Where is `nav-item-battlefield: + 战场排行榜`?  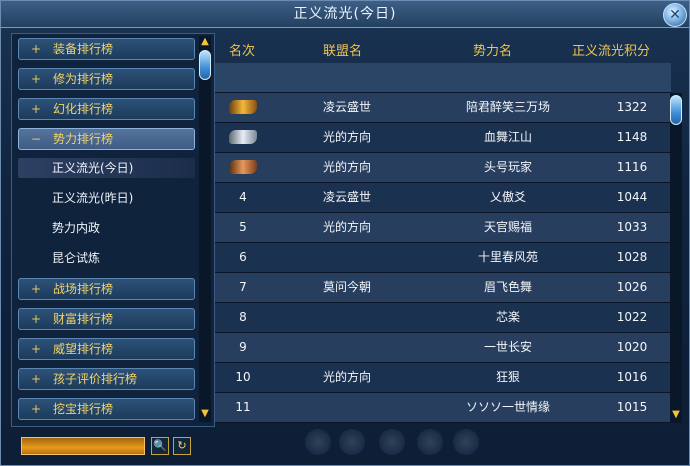
nav-item-battlefield: + 战场排行榜 is located at coordinates (106, 289).